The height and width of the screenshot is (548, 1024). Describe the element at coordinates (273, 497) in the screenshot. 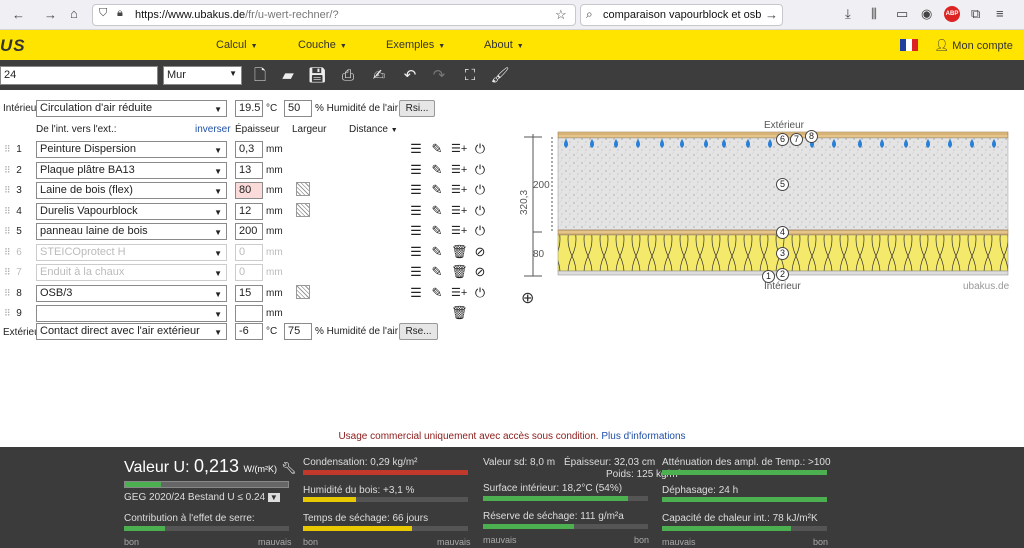

I see `geg-dropdown-icon: ▼` at that location.